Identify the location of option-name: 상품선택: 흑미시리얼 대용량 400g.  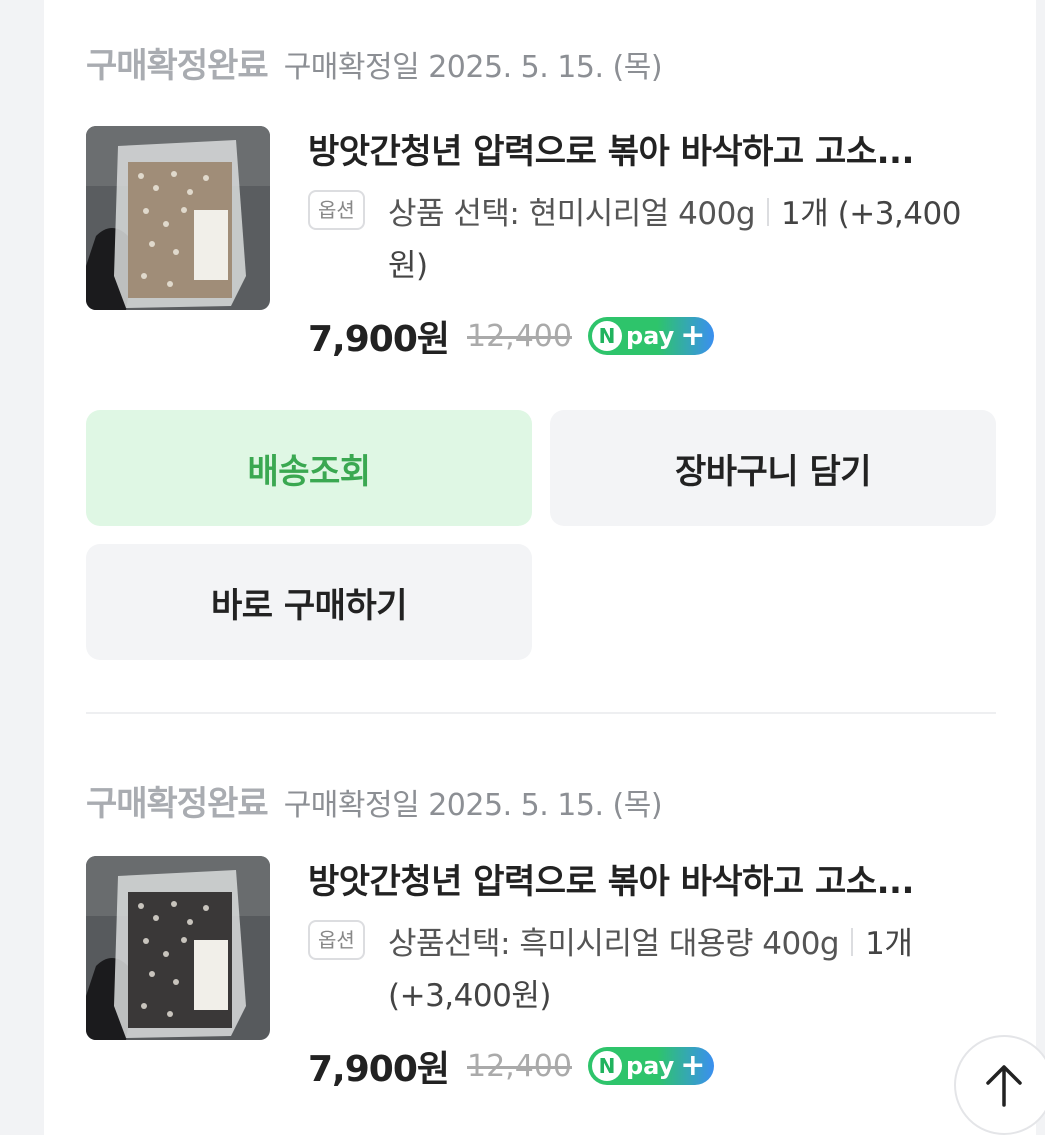
(614, 944).